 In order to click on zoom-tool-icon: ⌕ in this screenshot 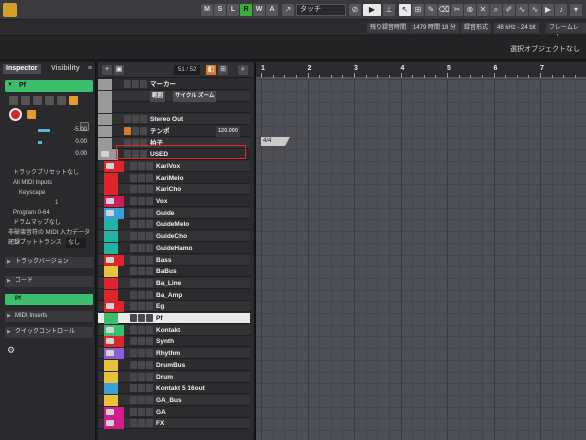, I will do `click(496, 10)`.